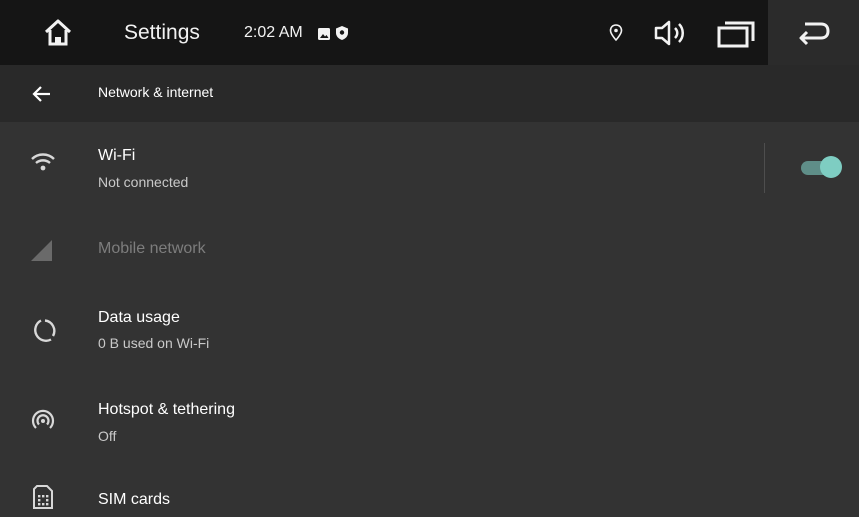  I want to click on settings-item-summary: 0 B used on Wi-Fi, so click(154, 343).